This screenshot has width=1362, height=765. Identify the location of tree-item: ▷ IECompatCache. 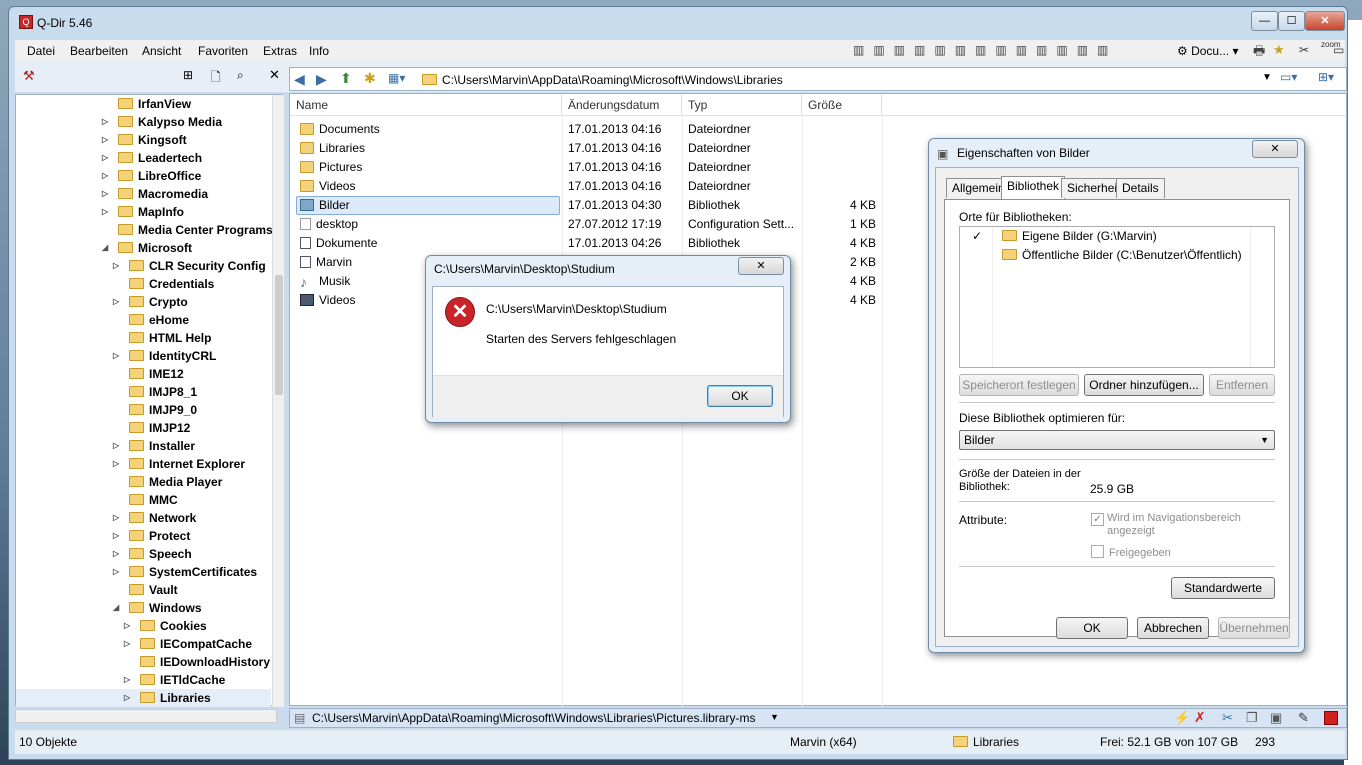
(143, 644).